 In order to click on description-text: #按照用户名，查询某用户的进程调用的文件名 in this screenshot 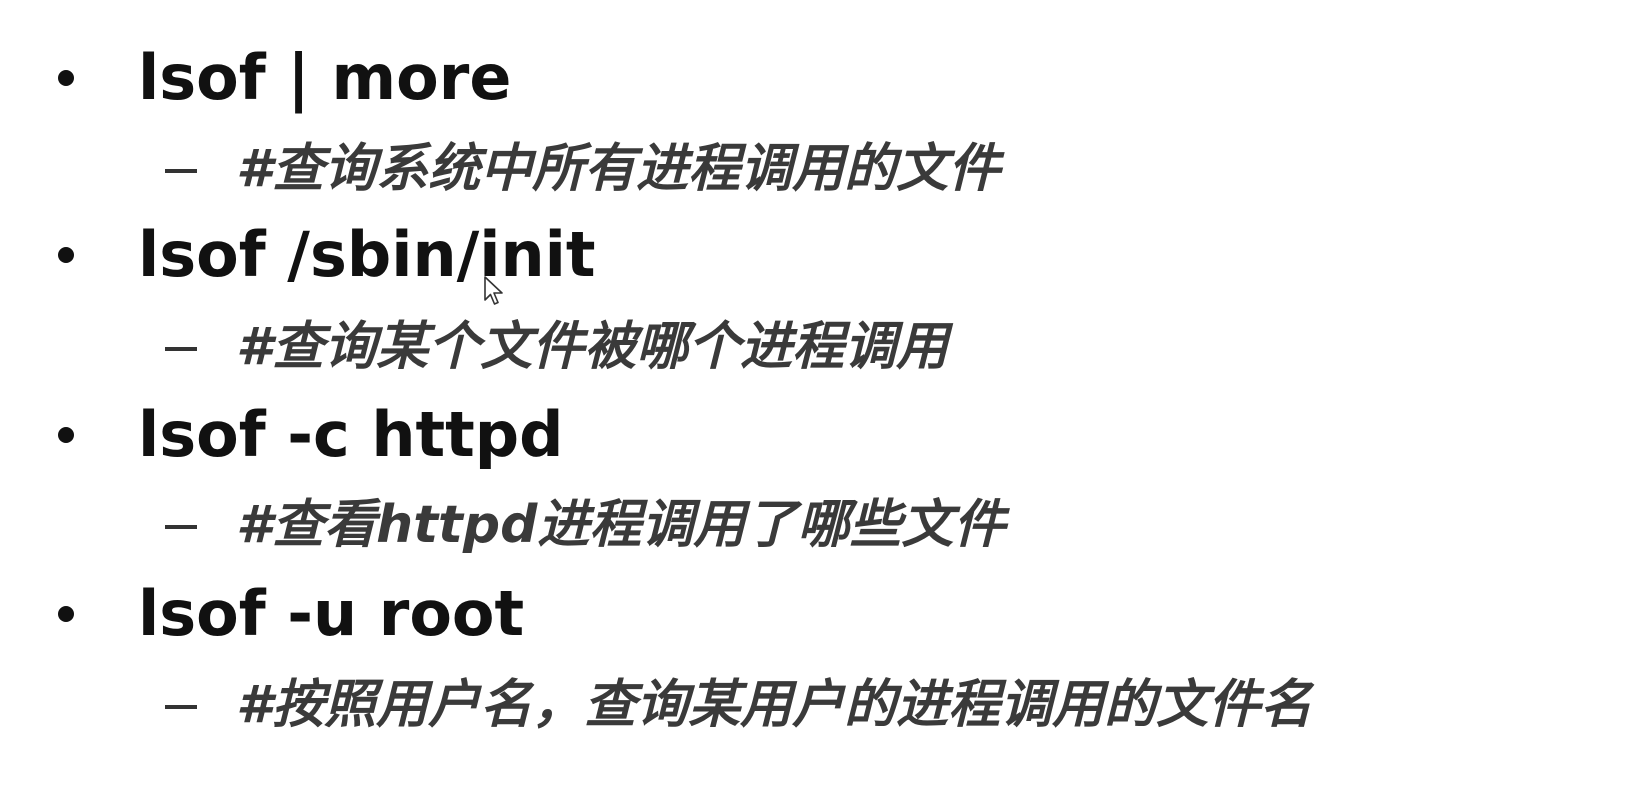, I will do `click(774, 705)`.